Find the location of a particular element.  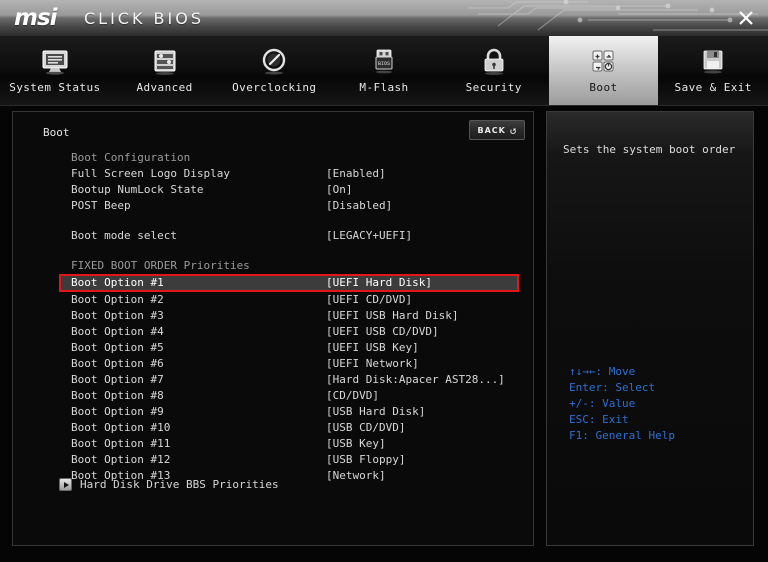

setting-value: [USB Key] is located at coordinates (356, 443).